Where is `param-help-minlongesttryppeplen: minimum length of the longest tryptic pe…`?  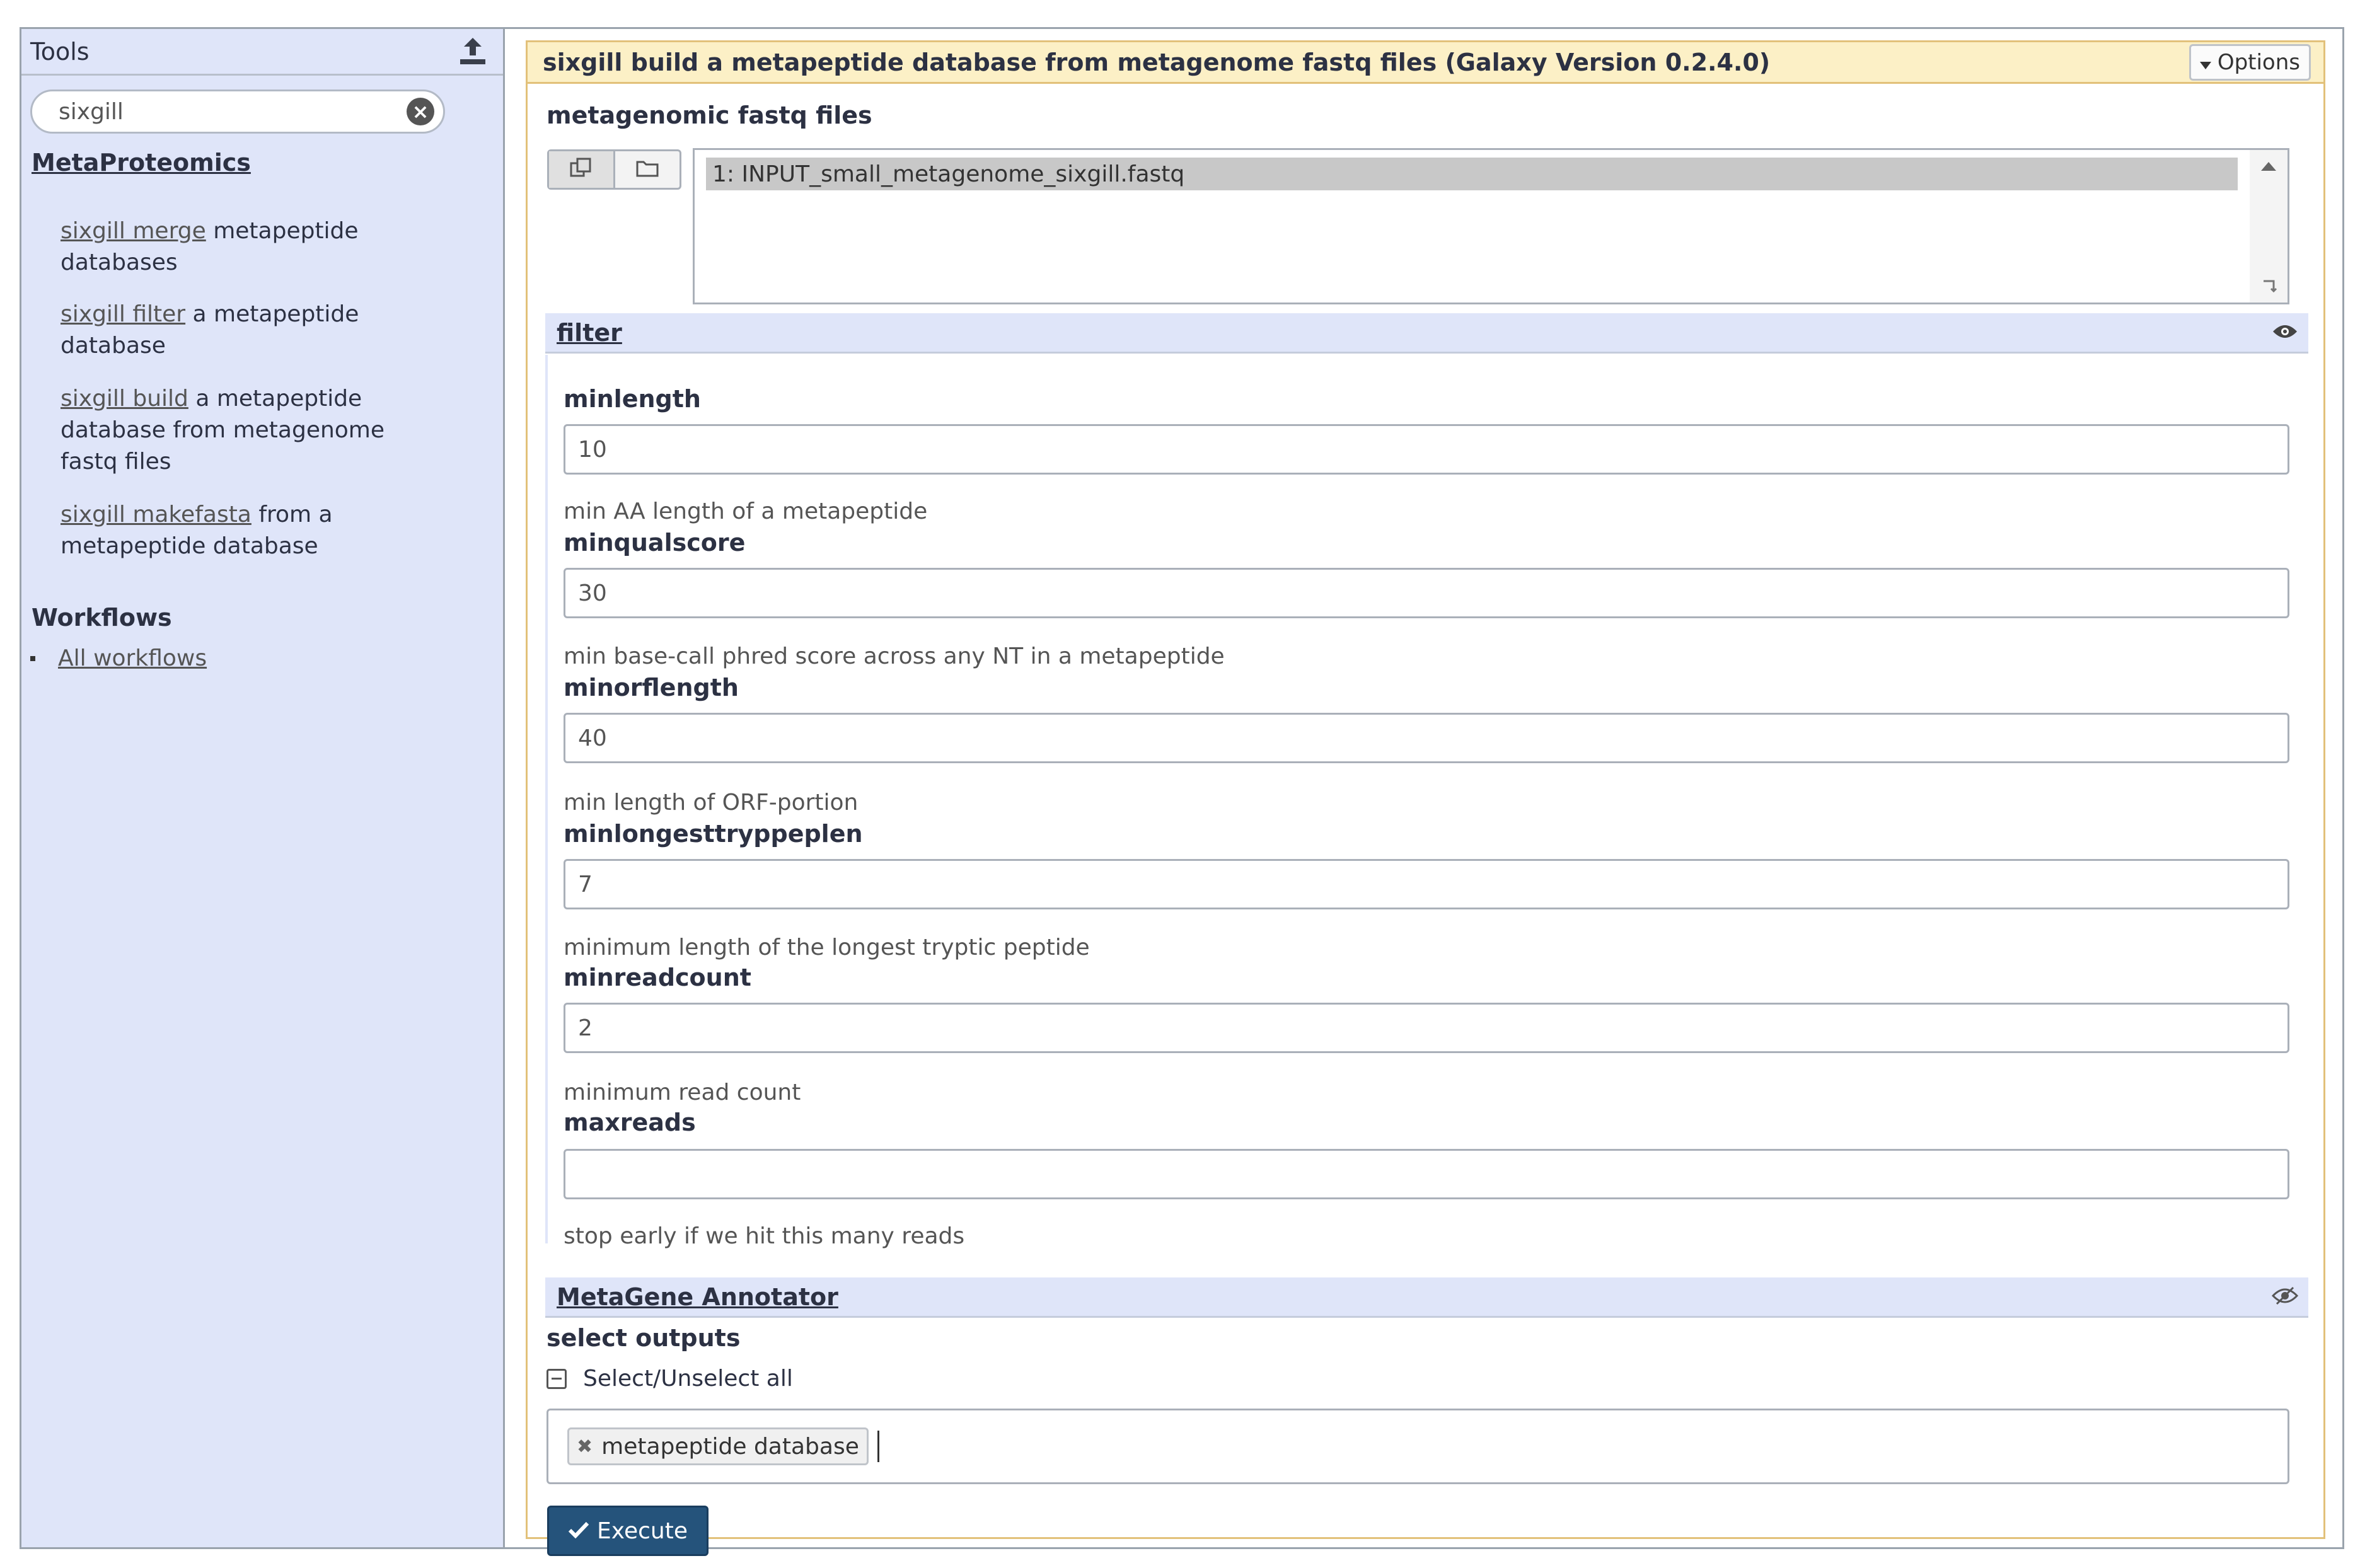
param-help-minlongesttryppeplen: minimum length of the longest tryptic pe… is located at coordinates (827, 947).